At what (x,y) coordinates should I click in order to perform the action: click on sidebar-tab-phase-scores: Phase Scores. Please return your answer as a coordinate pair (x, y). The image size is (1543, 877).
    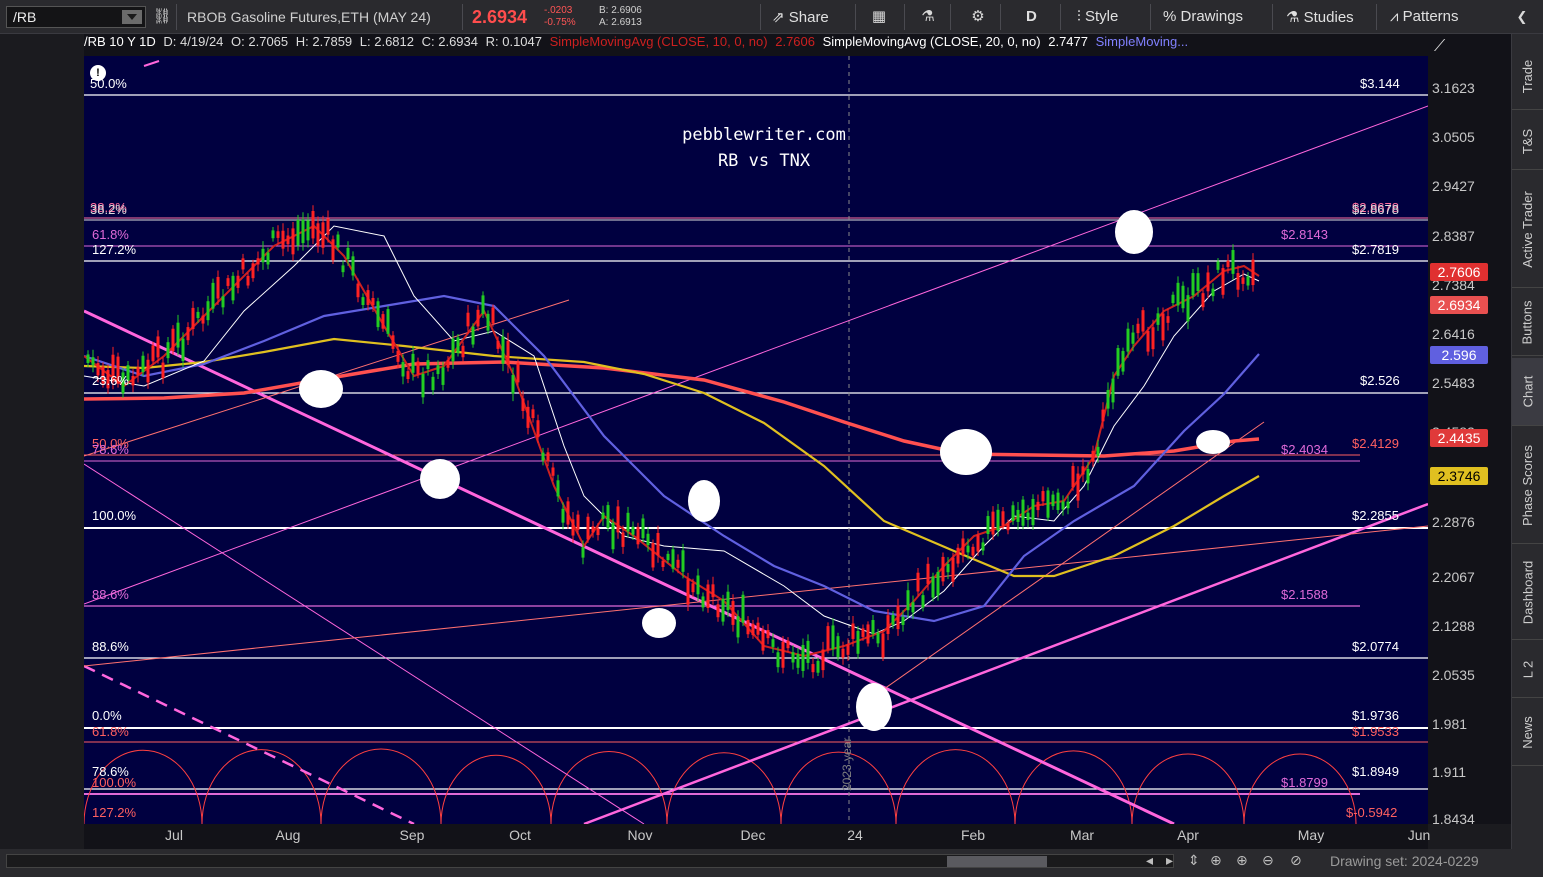
    Looking at the image, I should click on (1527, 486).